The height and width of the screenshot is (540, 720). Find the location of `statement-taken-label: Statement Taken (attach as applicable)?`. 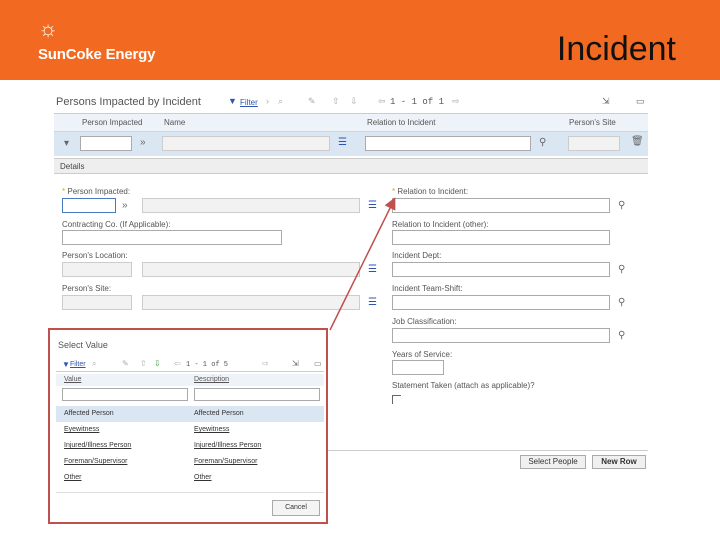

statement-taken-label: Statement Taken (attach as applicable)? is located at coordinates (463, 385).